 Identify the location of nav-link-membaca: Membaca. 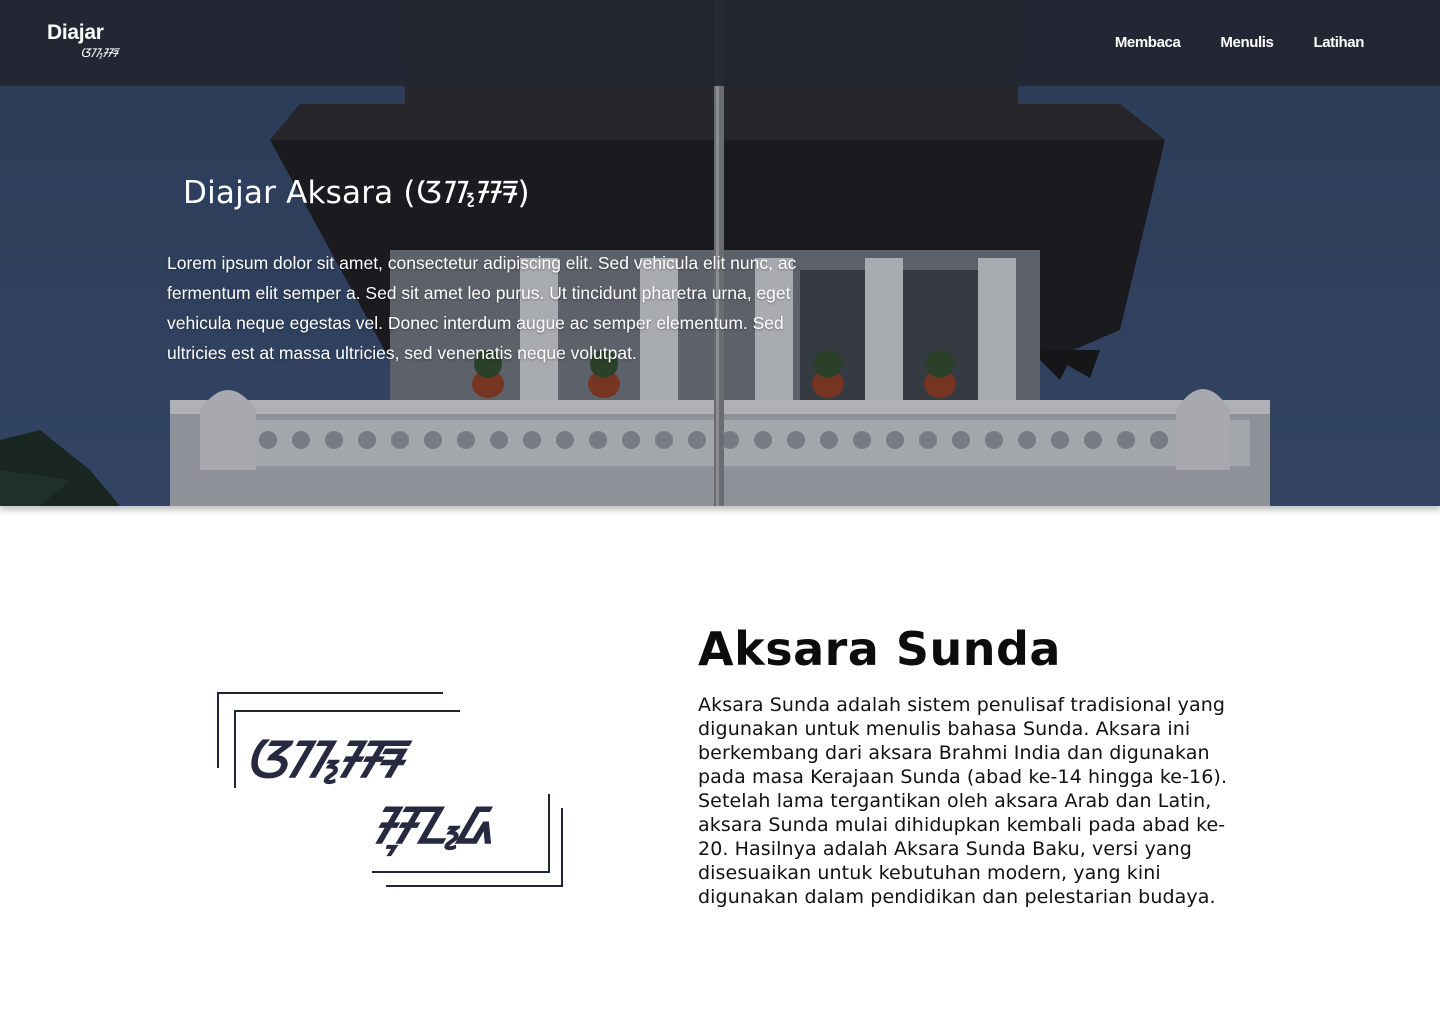
(1148, 42).